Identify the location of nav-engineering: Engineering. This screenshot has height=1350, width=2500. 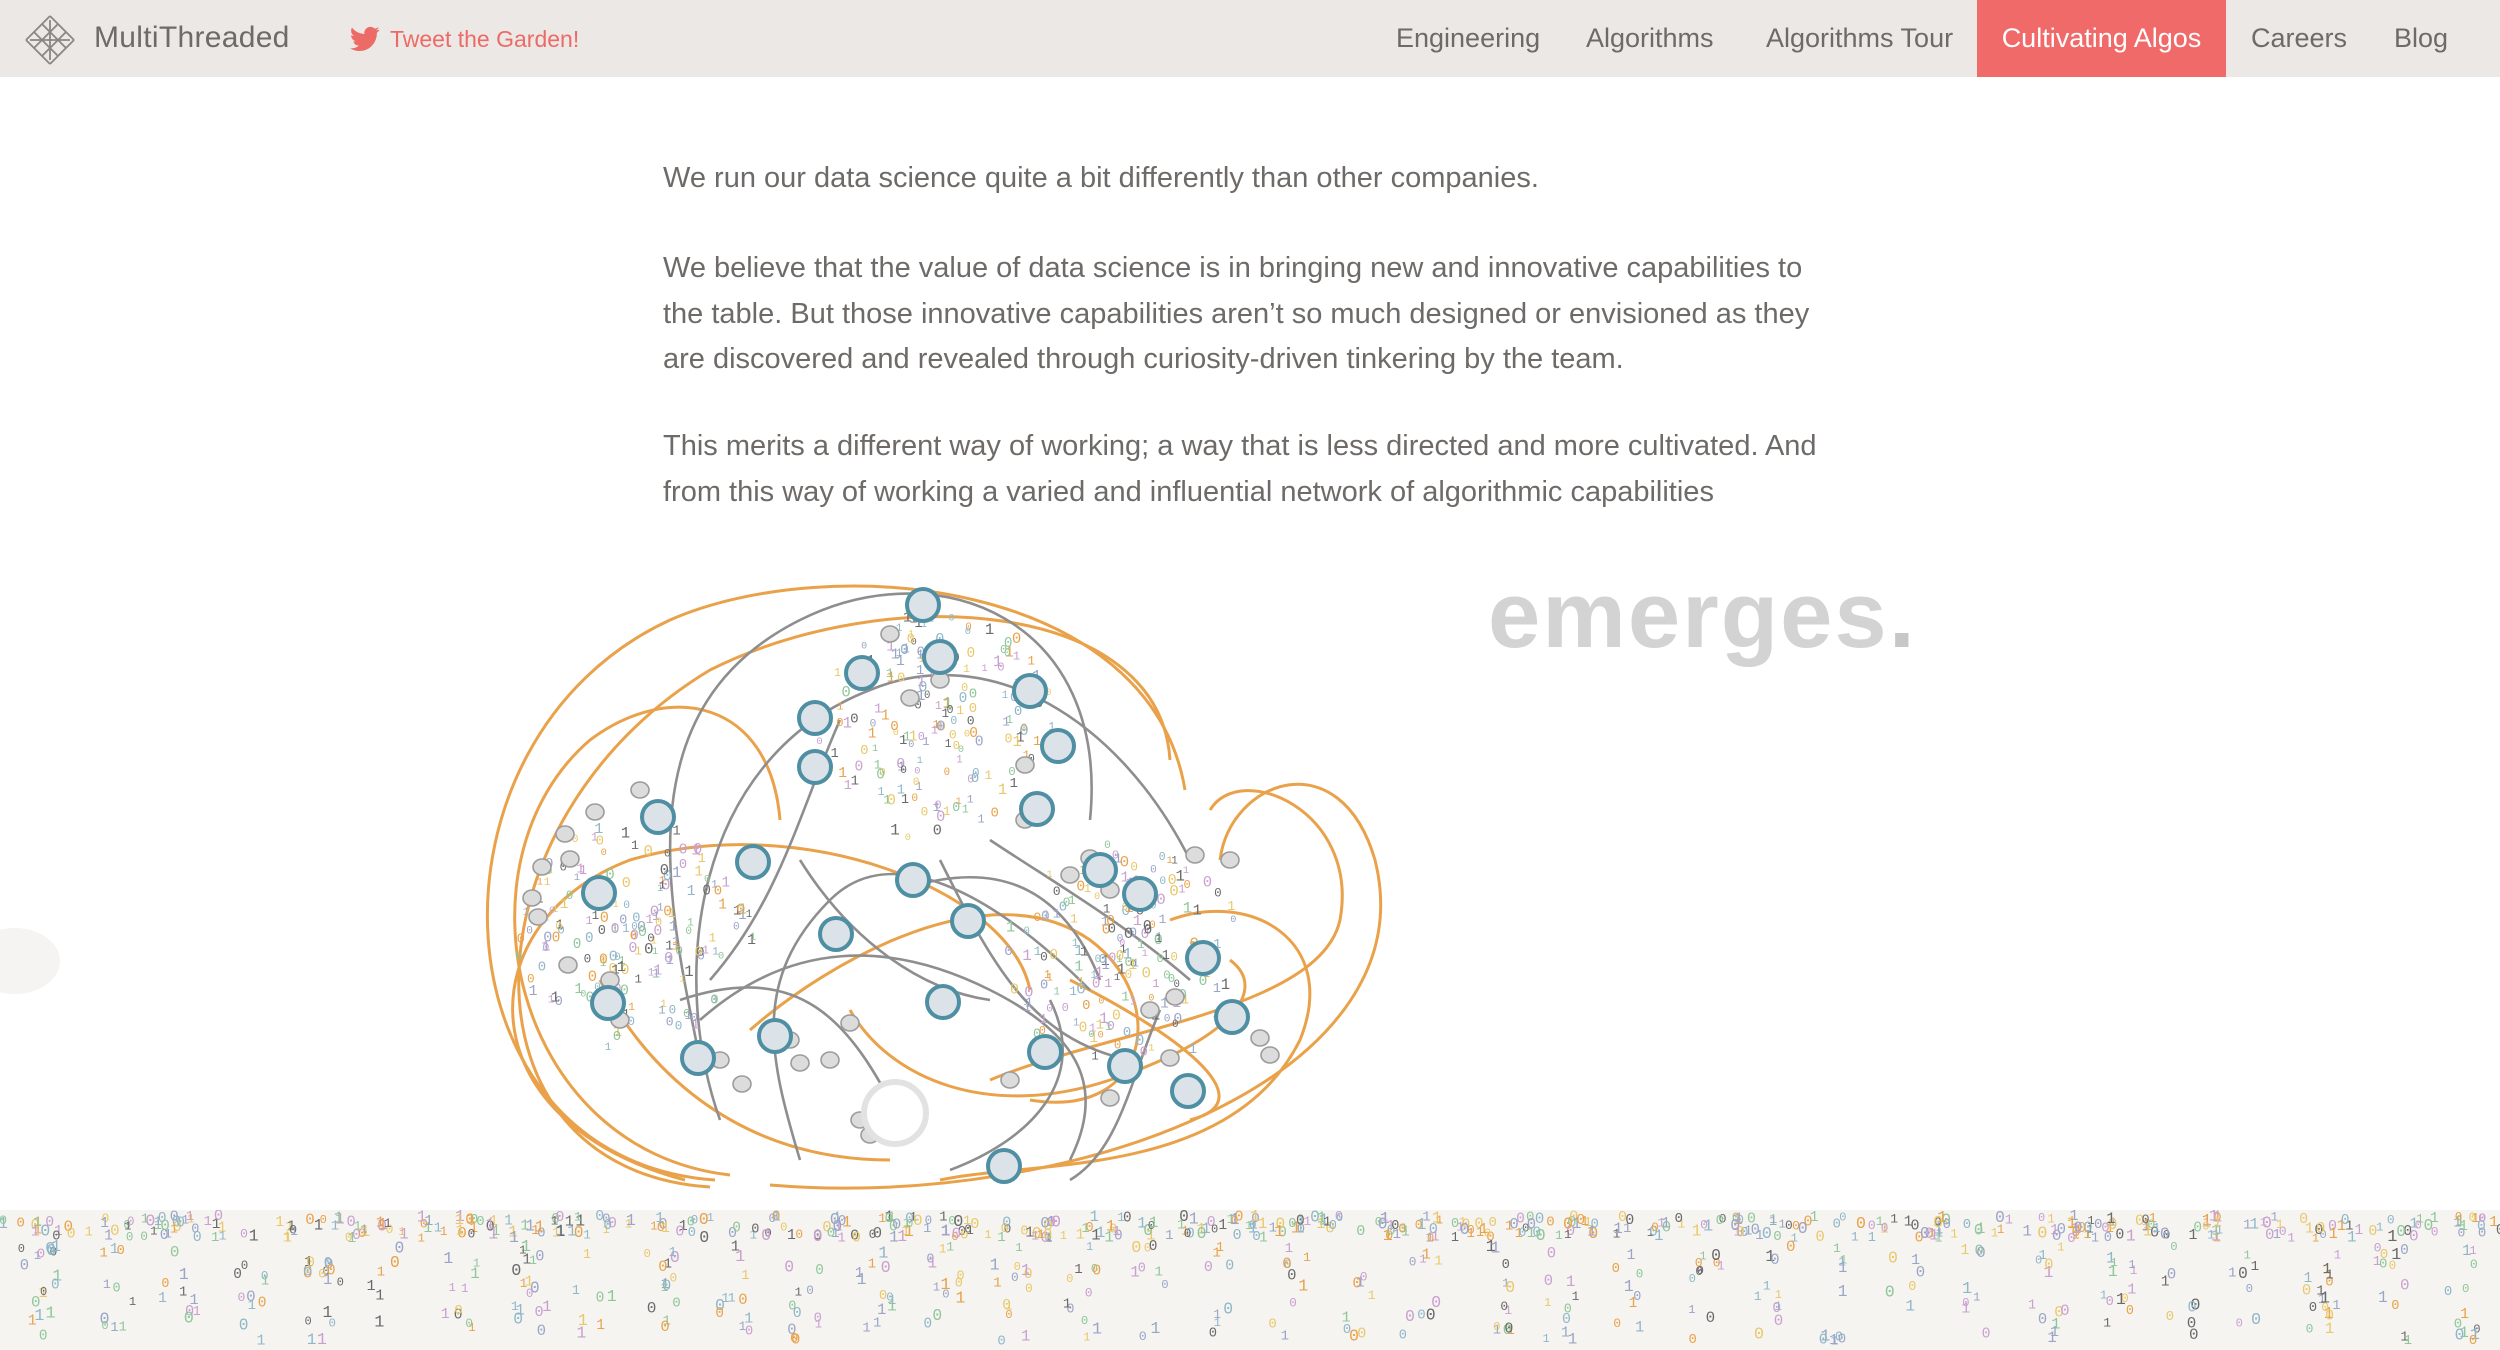
(1468, 38).